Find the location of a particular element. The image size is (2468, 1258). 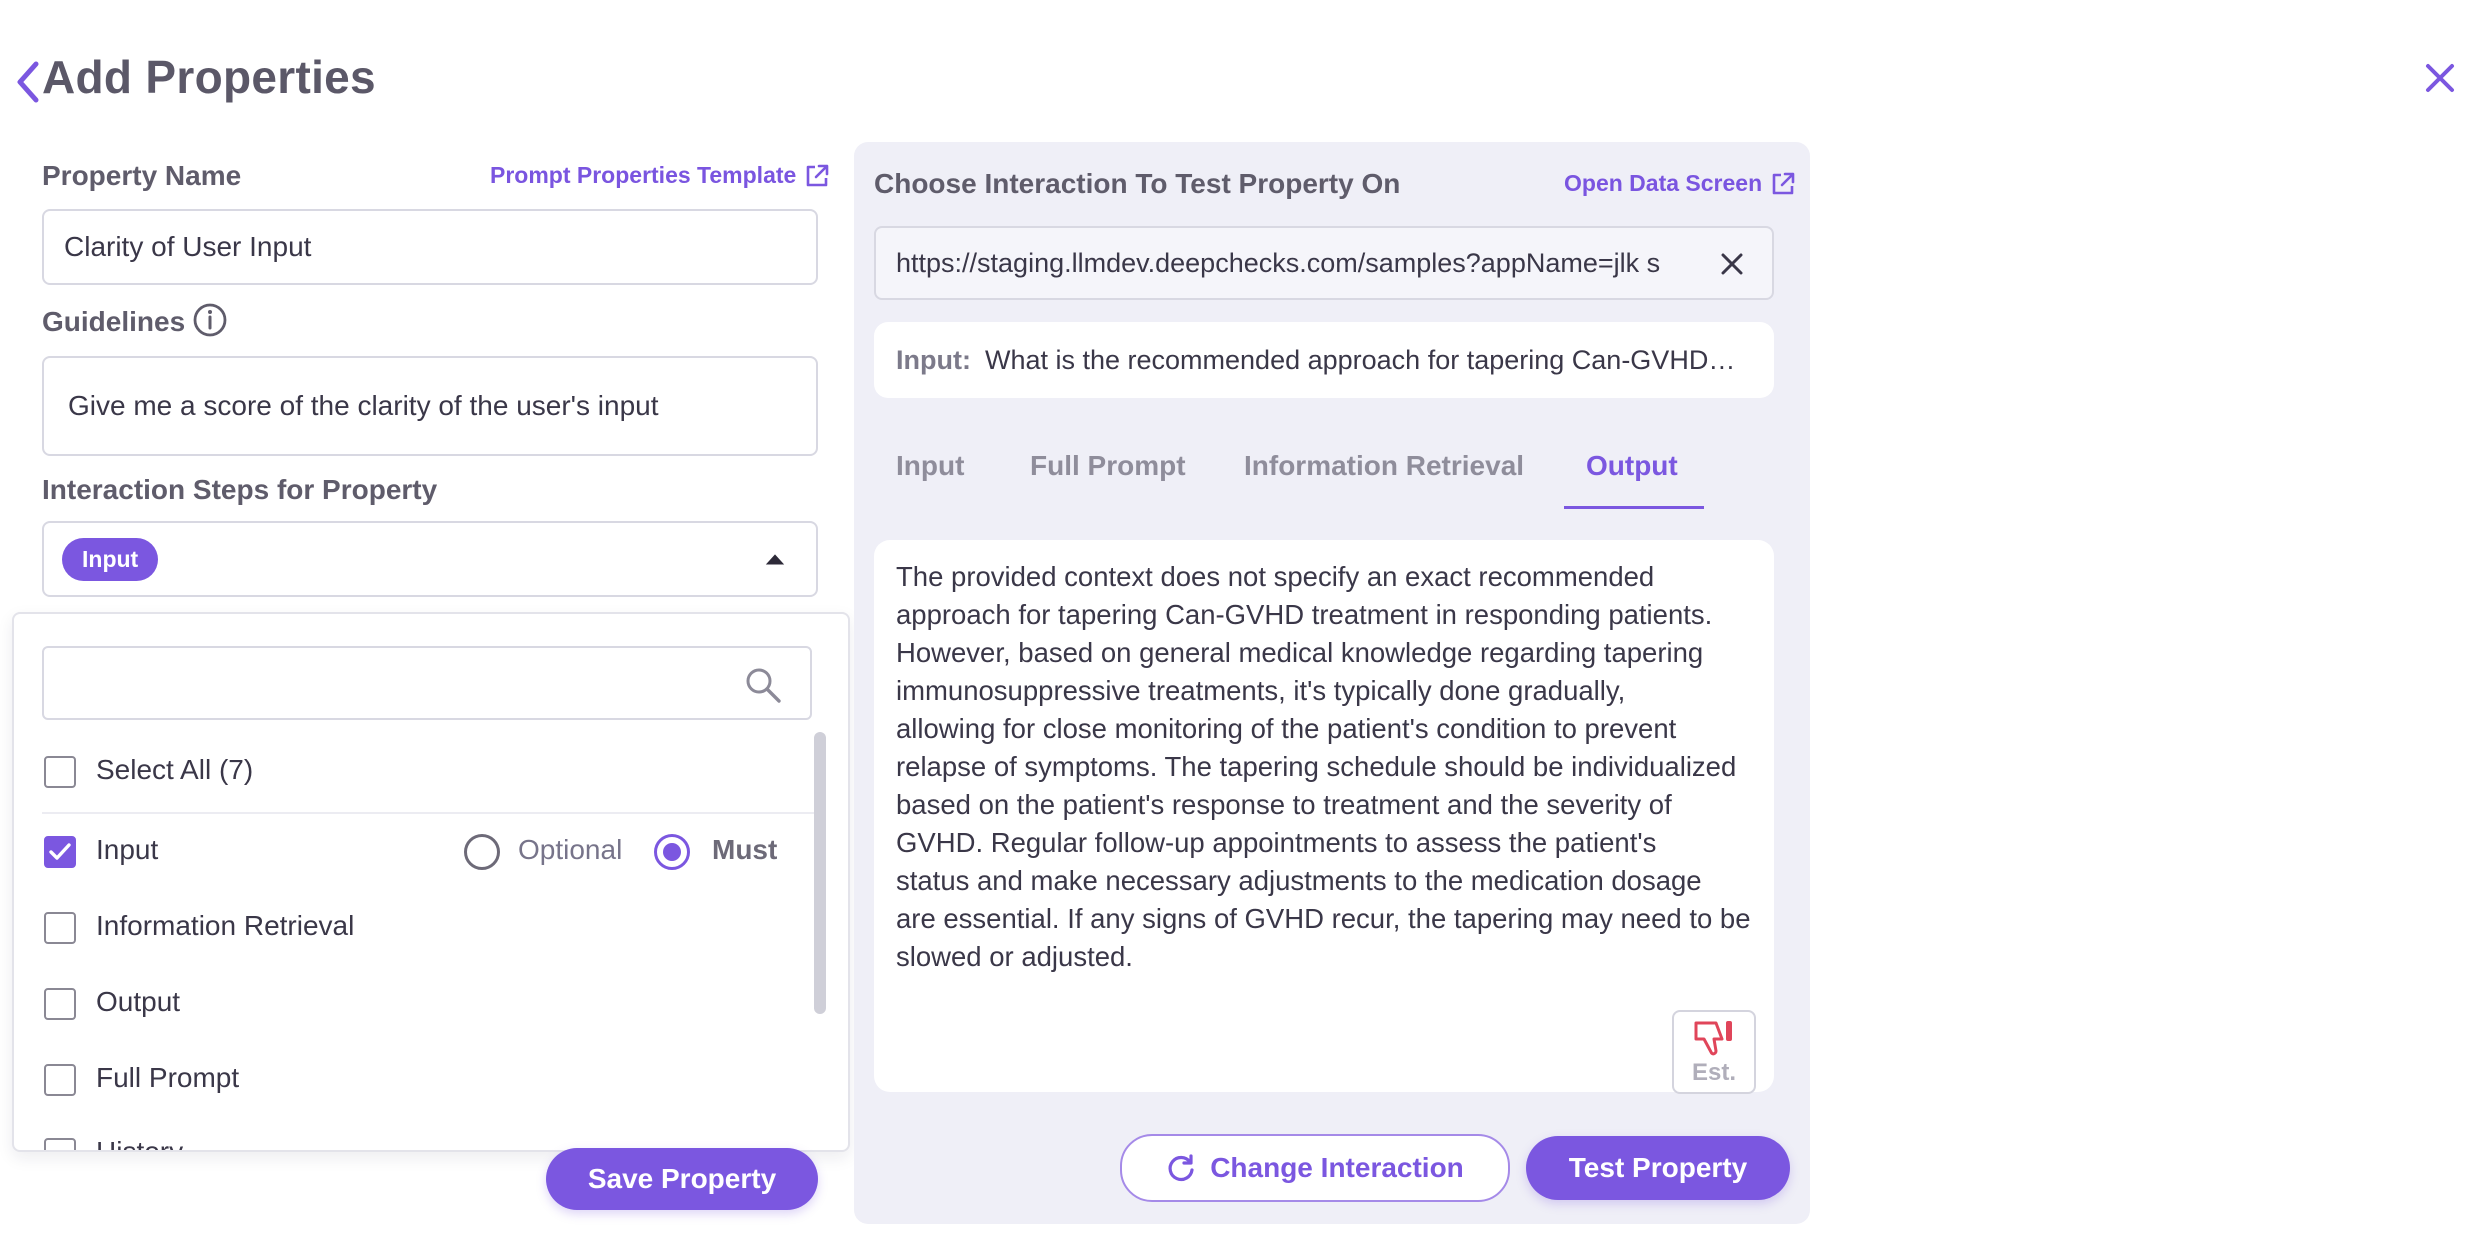

change-interaction-button: Change Interaction is located at coordinates (1315, 1168).